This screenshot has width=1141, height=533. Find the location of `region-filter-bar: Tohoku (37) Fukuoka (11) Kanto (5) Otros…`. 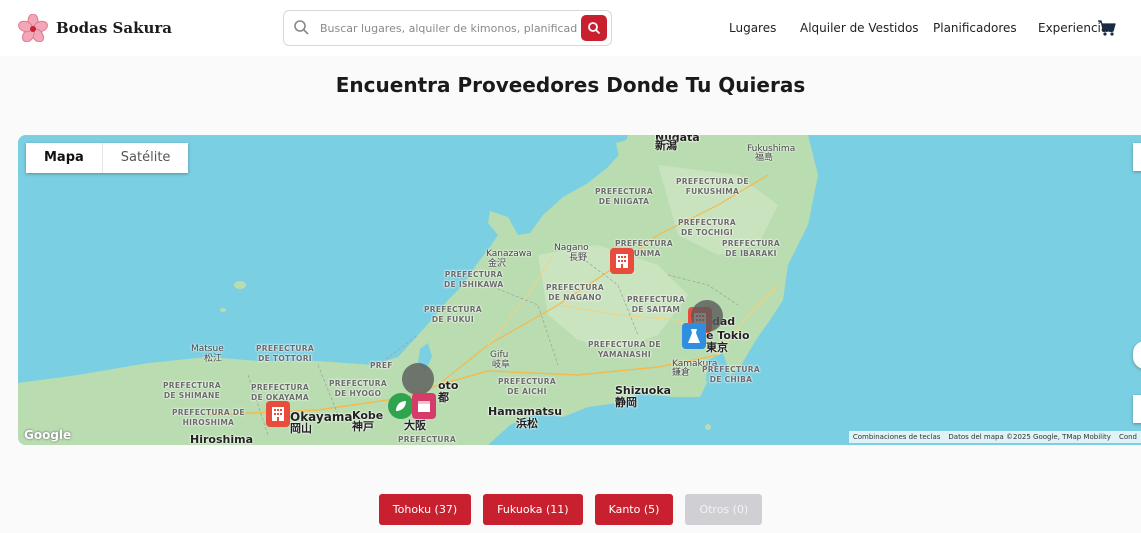

region-filter-bar: Tohoku (37) Fukuoka (11) Kanto (5) Otros… is located at coordinates (570, 509).